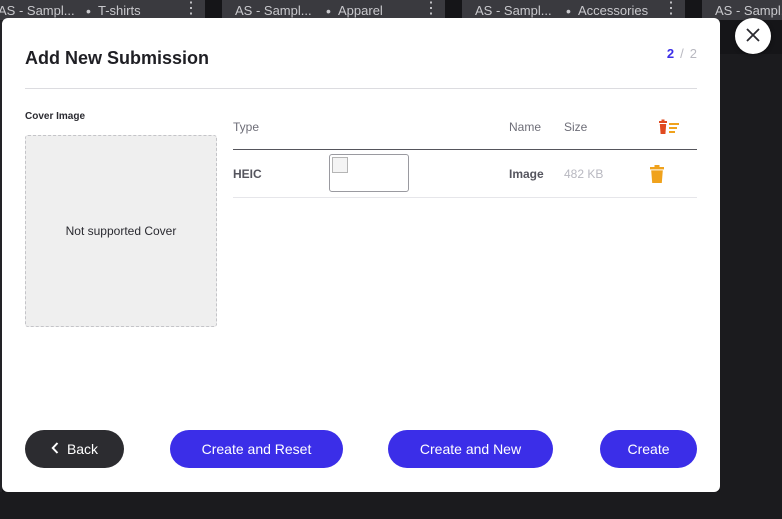  I want to click on cover-image-label: Cover Image, so click(55, 116).